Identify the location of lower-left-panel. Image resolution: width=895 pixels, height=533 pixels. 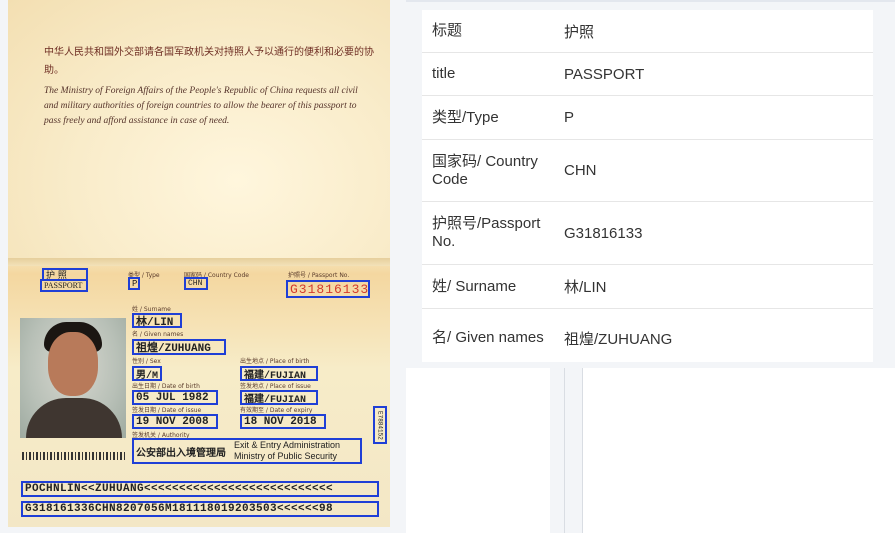
(478, 450).